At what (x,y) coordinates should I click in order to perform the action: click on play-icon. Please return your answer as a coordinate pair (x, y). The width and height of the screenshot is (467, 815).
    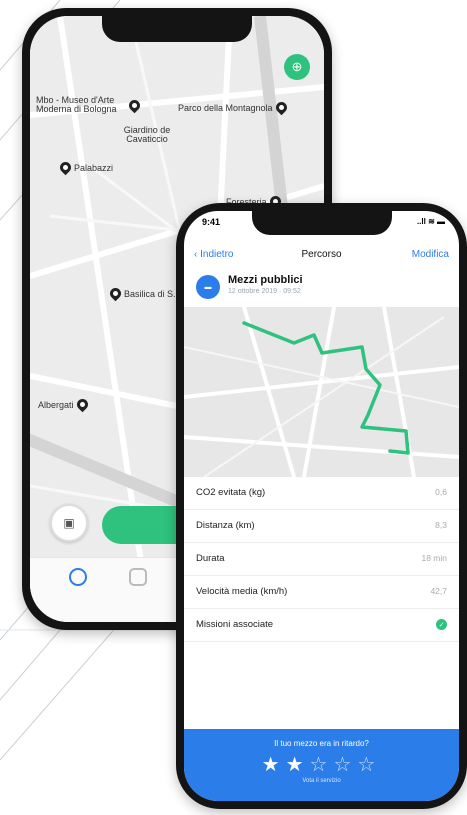
    Looking at the image, I should click on (78, 577).